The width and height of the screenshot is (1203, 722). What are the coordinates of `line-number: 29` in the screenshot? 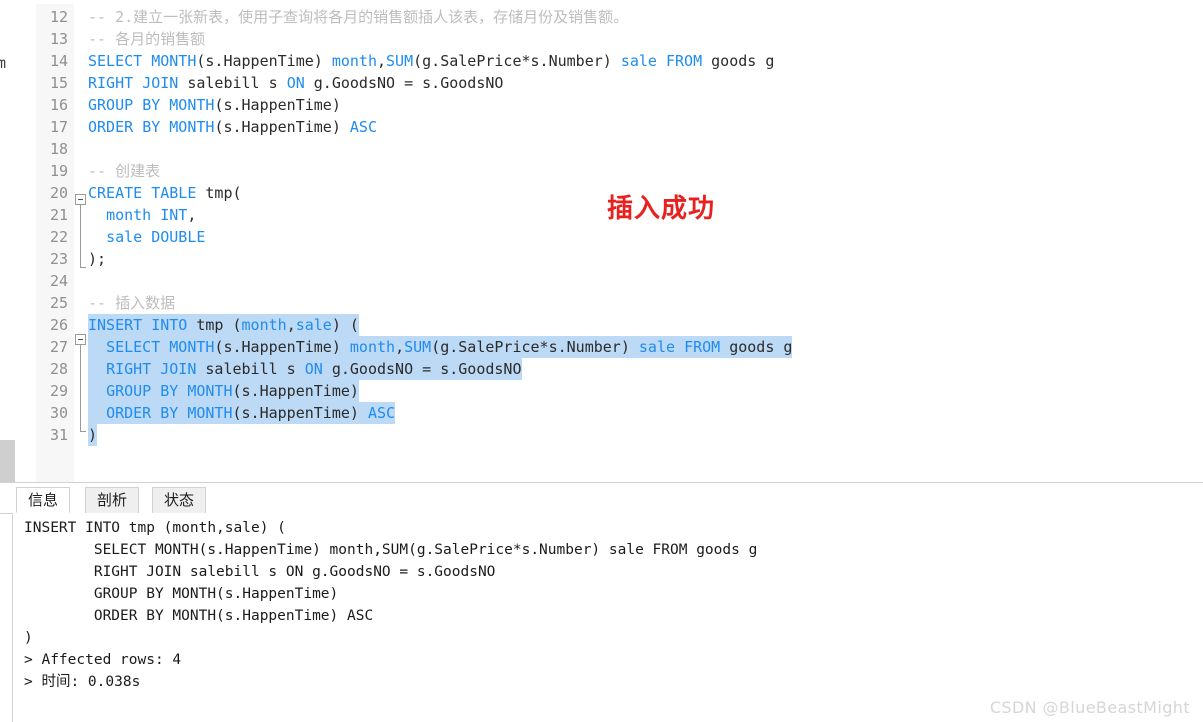 It's located at (58, 391).